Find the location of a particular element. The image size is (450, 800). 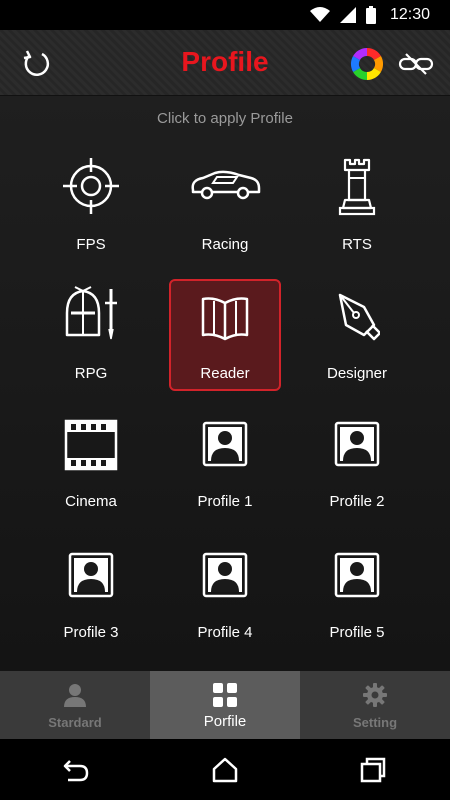

crosshair-icon is located at coordinates (91, 186).